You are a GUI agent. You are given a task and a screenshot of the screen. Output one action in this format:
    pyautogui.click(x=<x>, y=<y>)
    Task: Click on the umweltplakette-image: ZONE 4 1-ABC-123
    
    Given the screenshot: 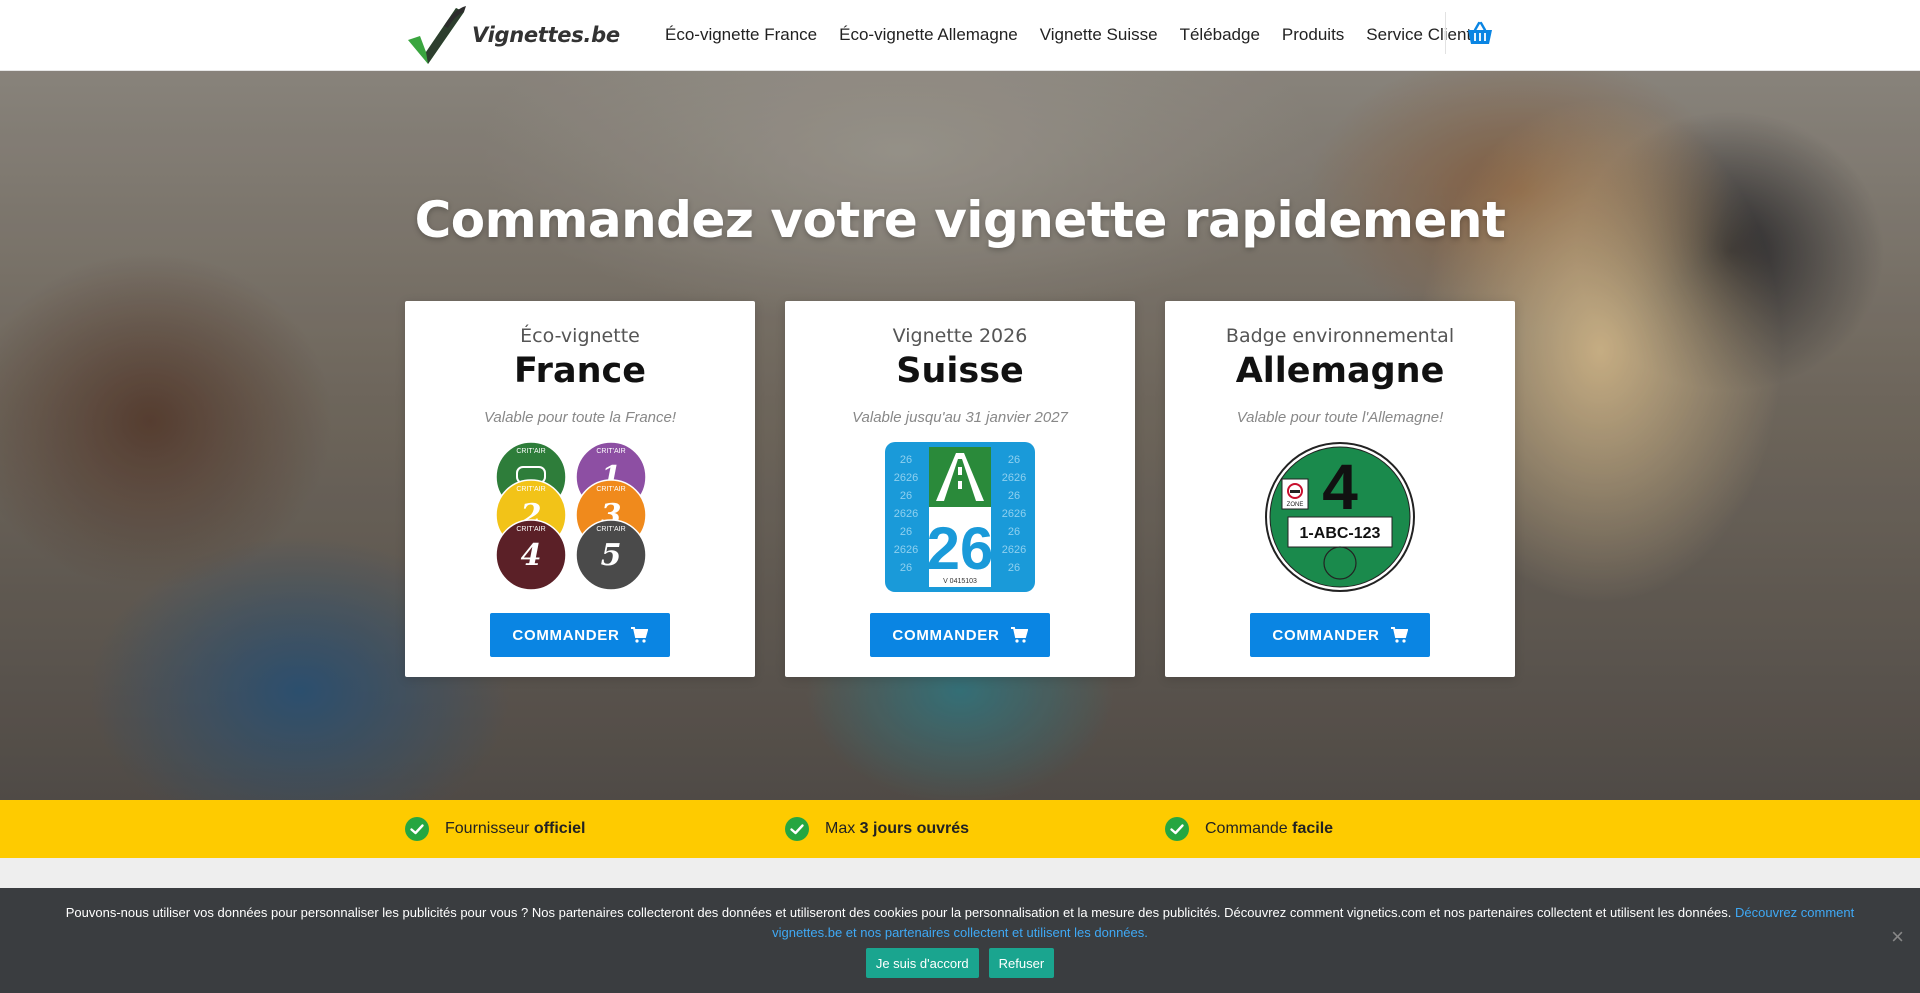 What is the action you would take?
    pyautogui.click(x=1340, y=517)
    